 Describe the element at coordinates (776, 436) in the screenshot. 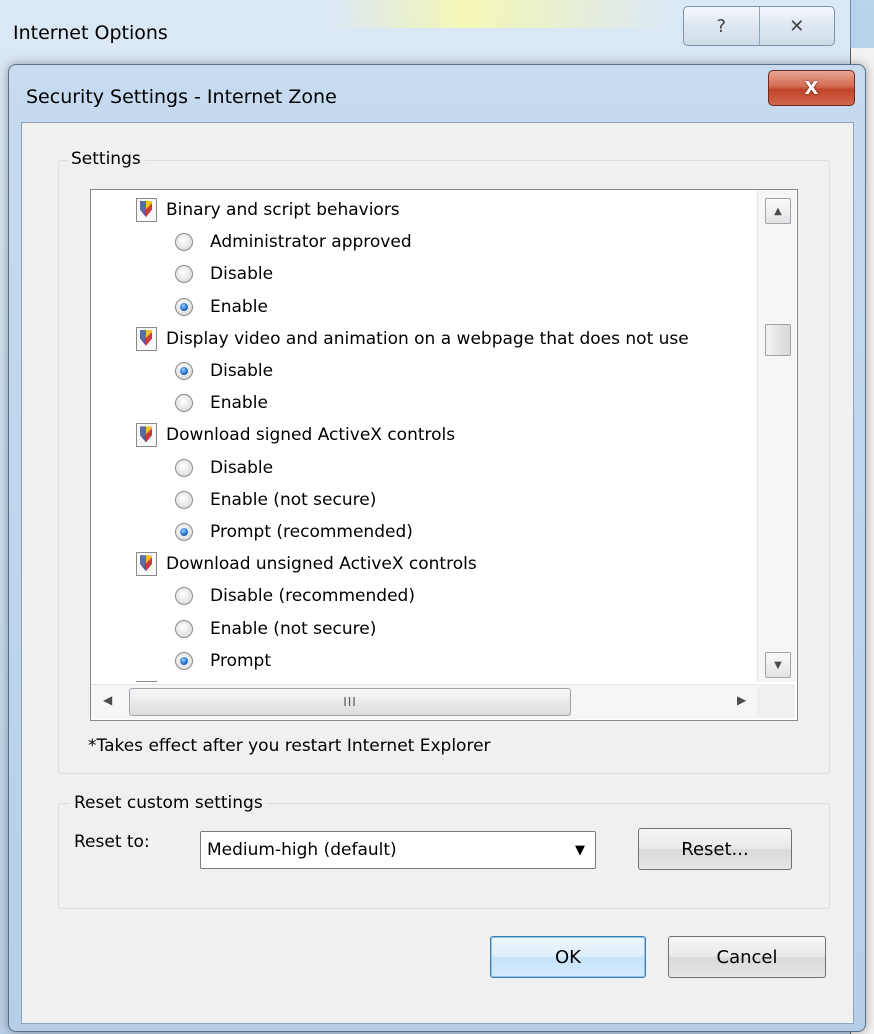

I see `vertical-scrollbar: ▲ ▼` at that location.